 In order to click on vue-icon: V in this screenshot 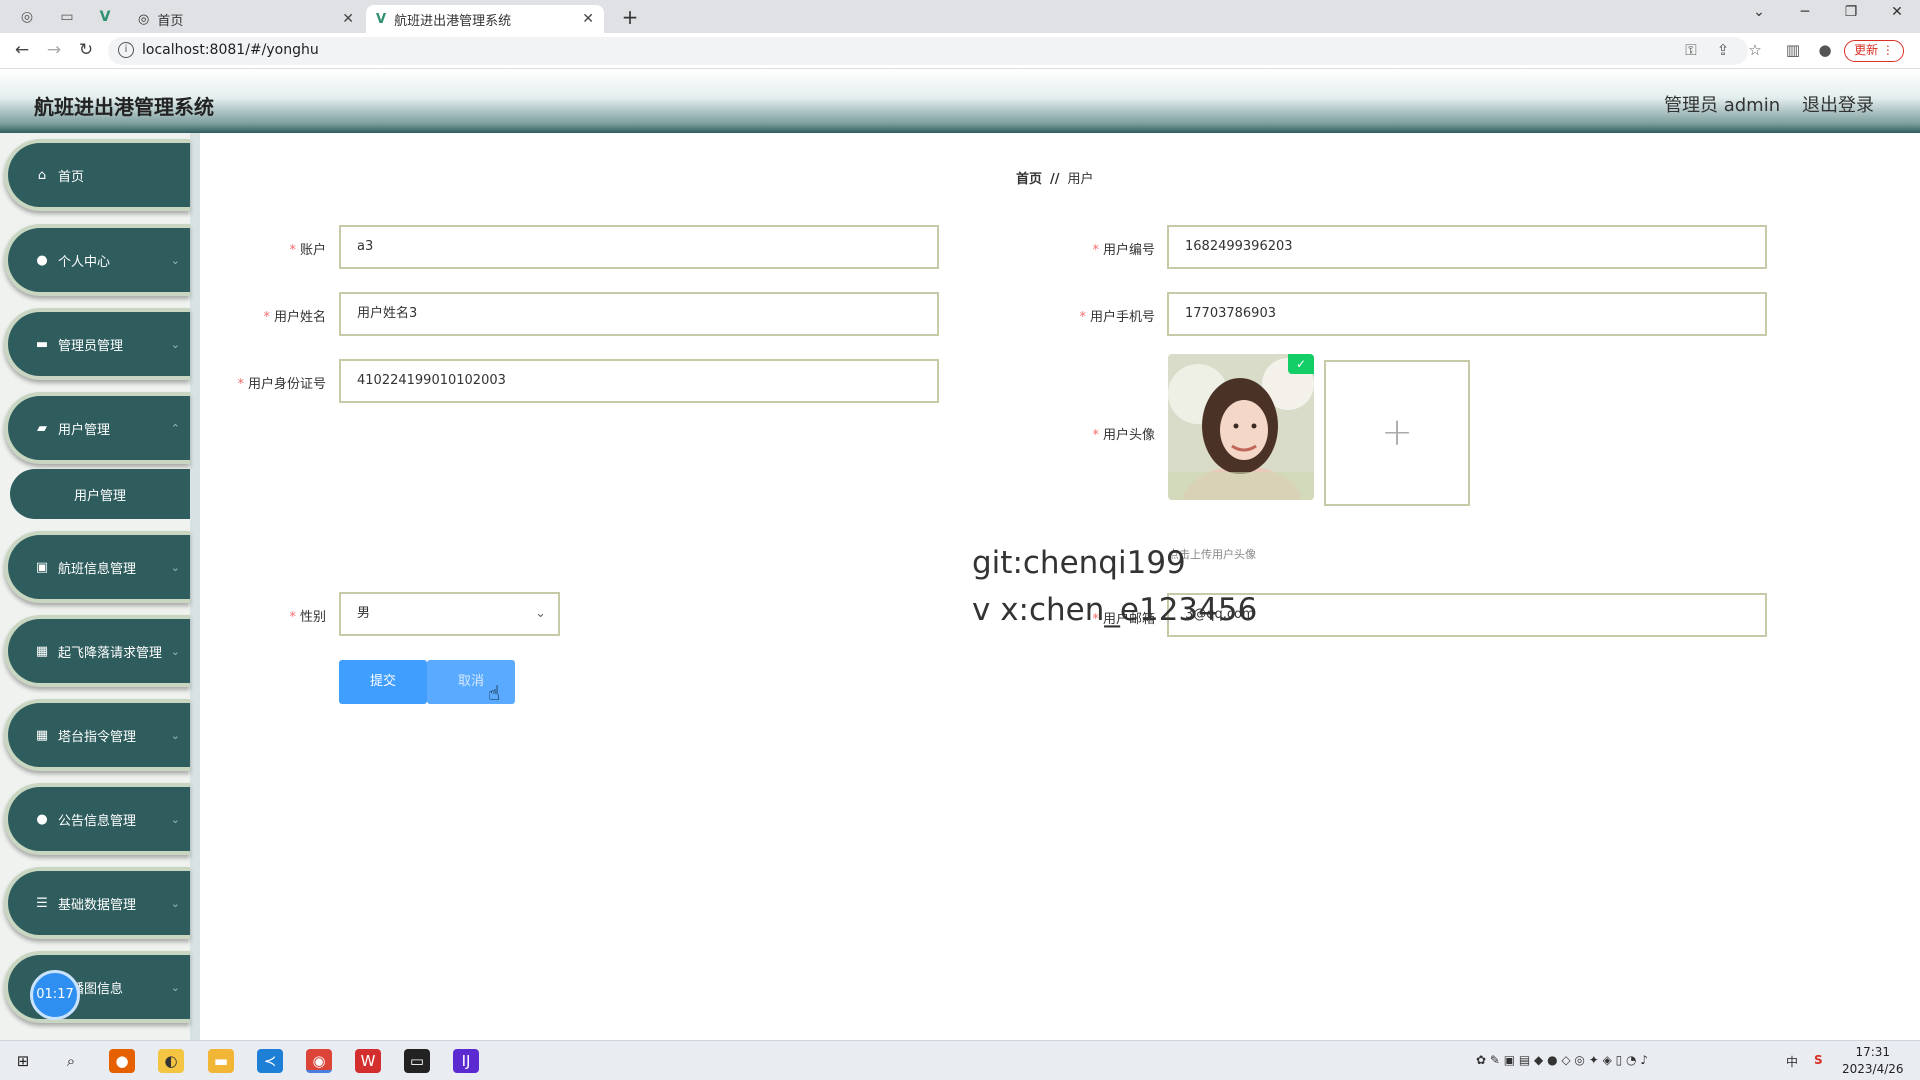, I will do `click(381, 19)`.